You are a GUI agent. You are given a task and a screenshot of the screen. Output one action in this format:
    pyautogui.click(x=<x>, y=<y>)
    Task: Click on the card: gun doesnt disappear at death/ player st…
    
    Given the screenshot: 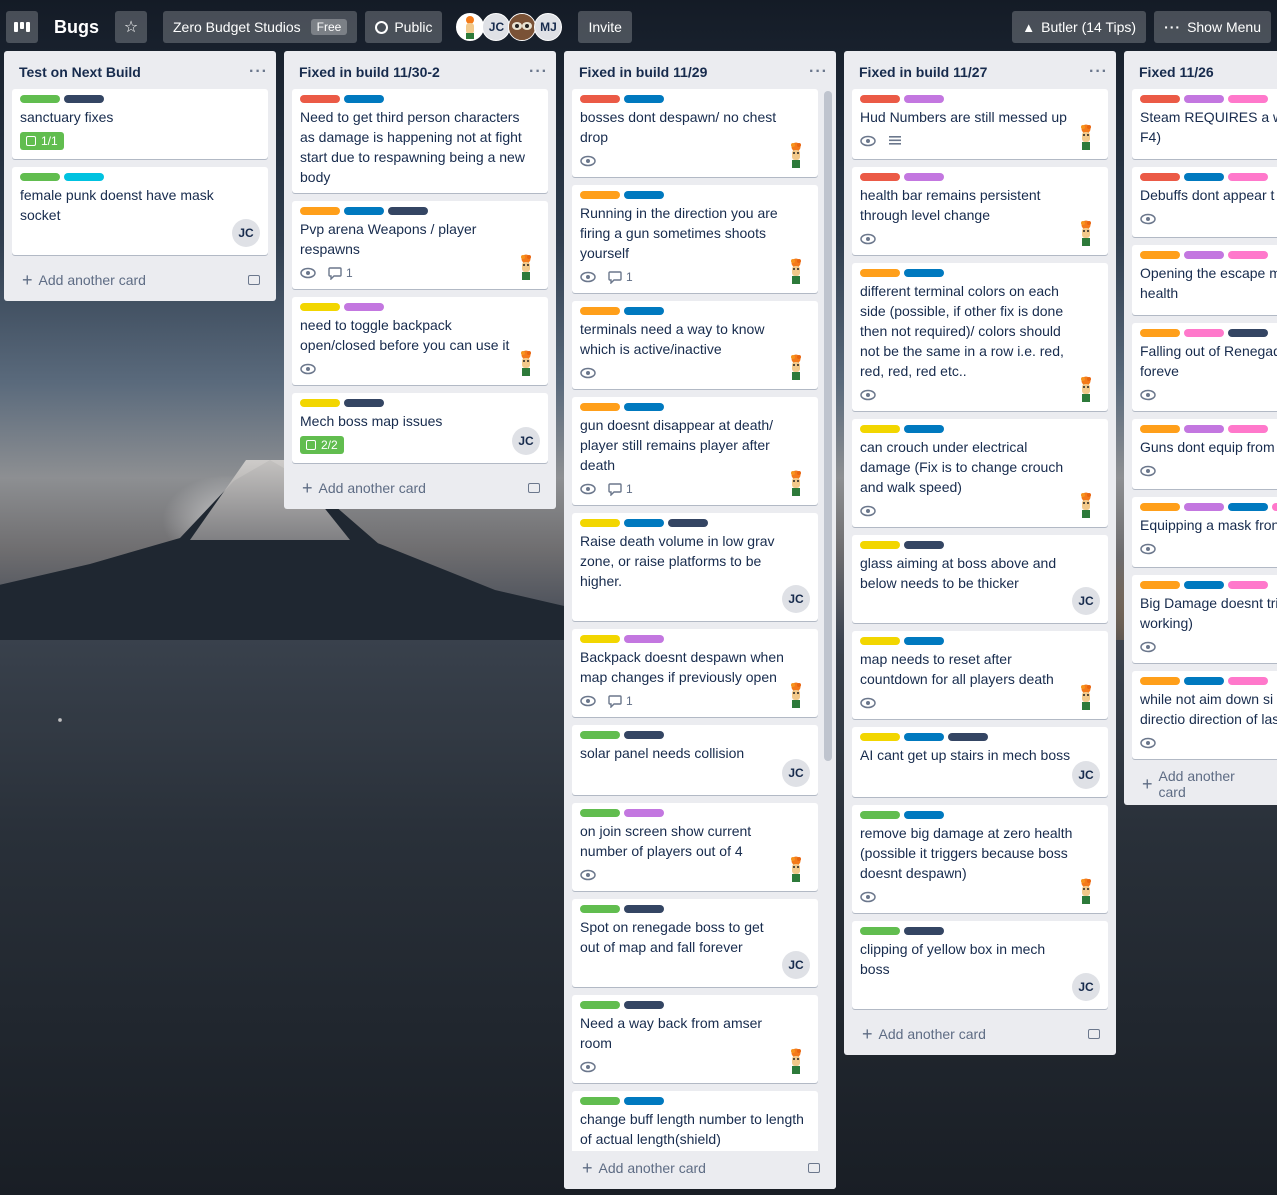 What is the action you would take?
    pyautogui.click(x=695, y=451)
    